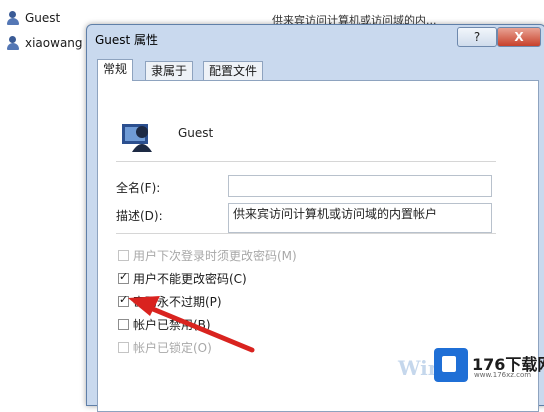  Describe the element at coordinates (137, 138) in the screenshot. I see `user-account-icon` at that location.